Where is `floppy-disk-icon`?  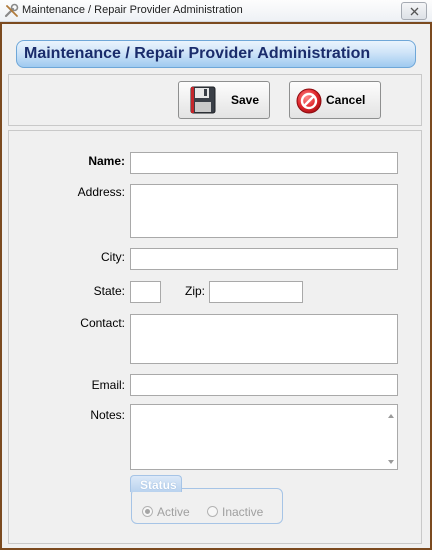
floppy-disk-icon is located at coordinates (203, 101).